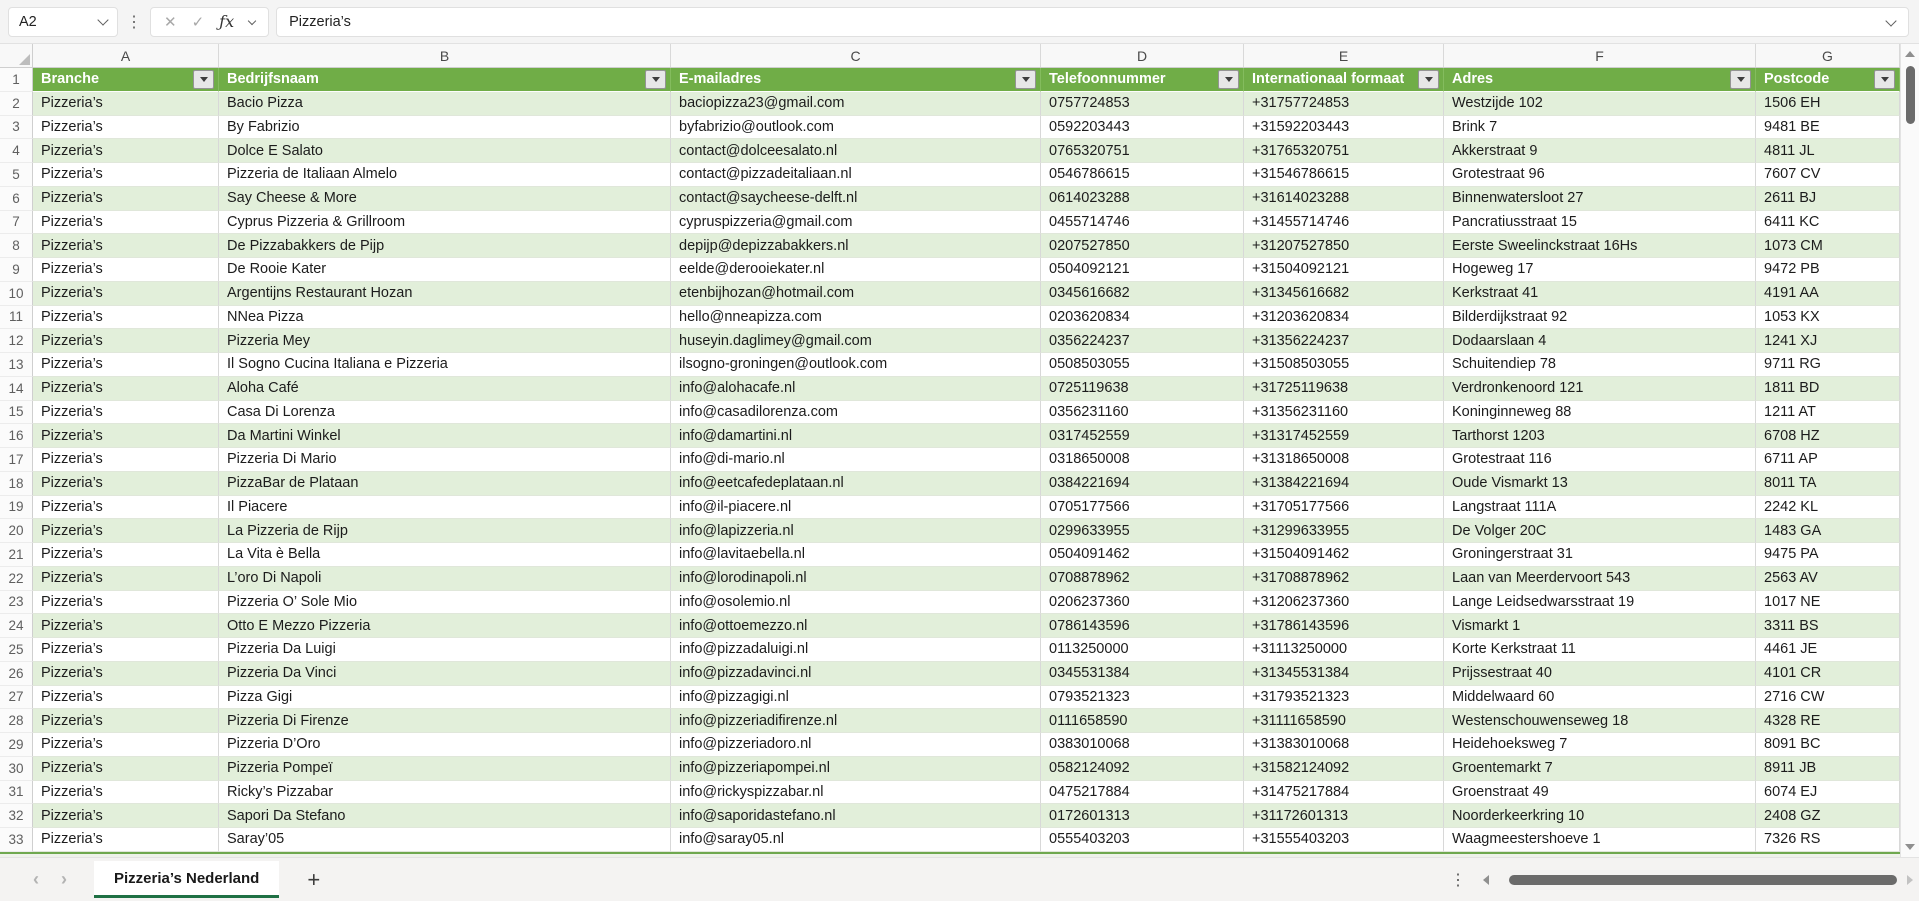 This screenshot has height=901, width=1919. Describe the element at coordinates (16, 673) in the screenshot. I see `row-header-26: 26` at that location.